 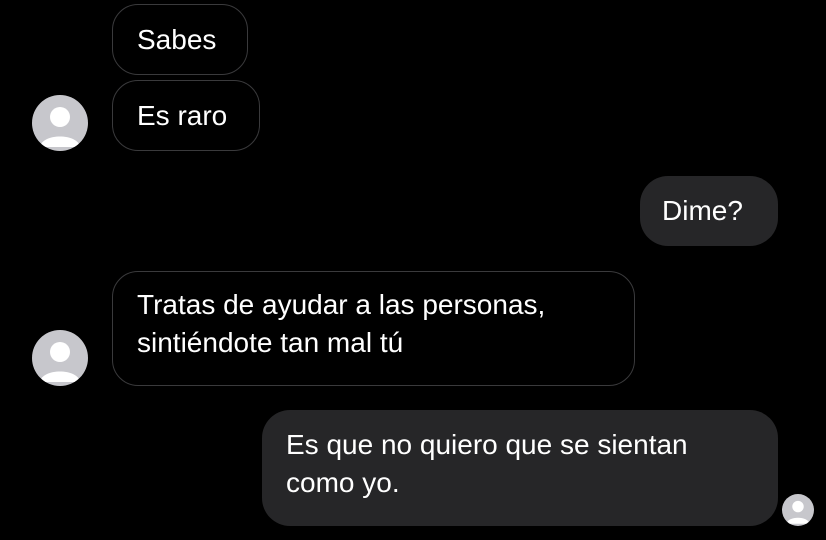 I want to click on message-text-line: Tratas de ayudar a las personas,, so click(x=341, y=304).